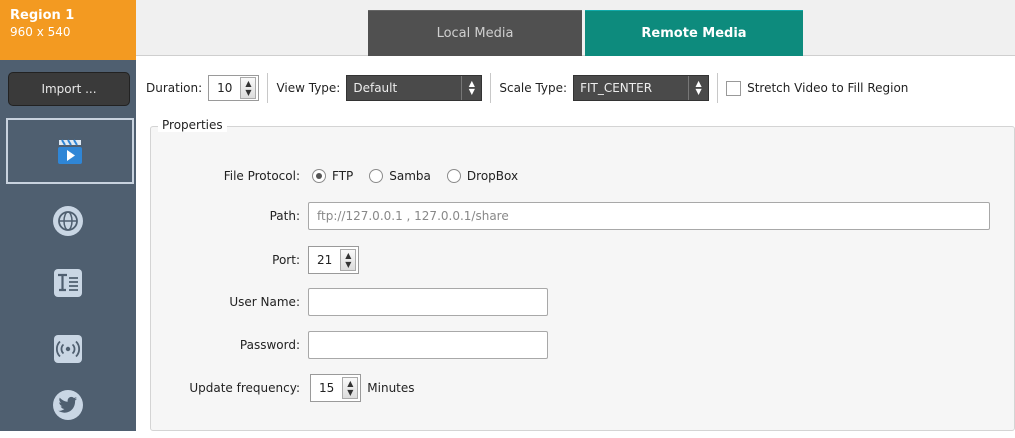  I want to click on file-protocol-label: File Protocol:, so click(261, 176).